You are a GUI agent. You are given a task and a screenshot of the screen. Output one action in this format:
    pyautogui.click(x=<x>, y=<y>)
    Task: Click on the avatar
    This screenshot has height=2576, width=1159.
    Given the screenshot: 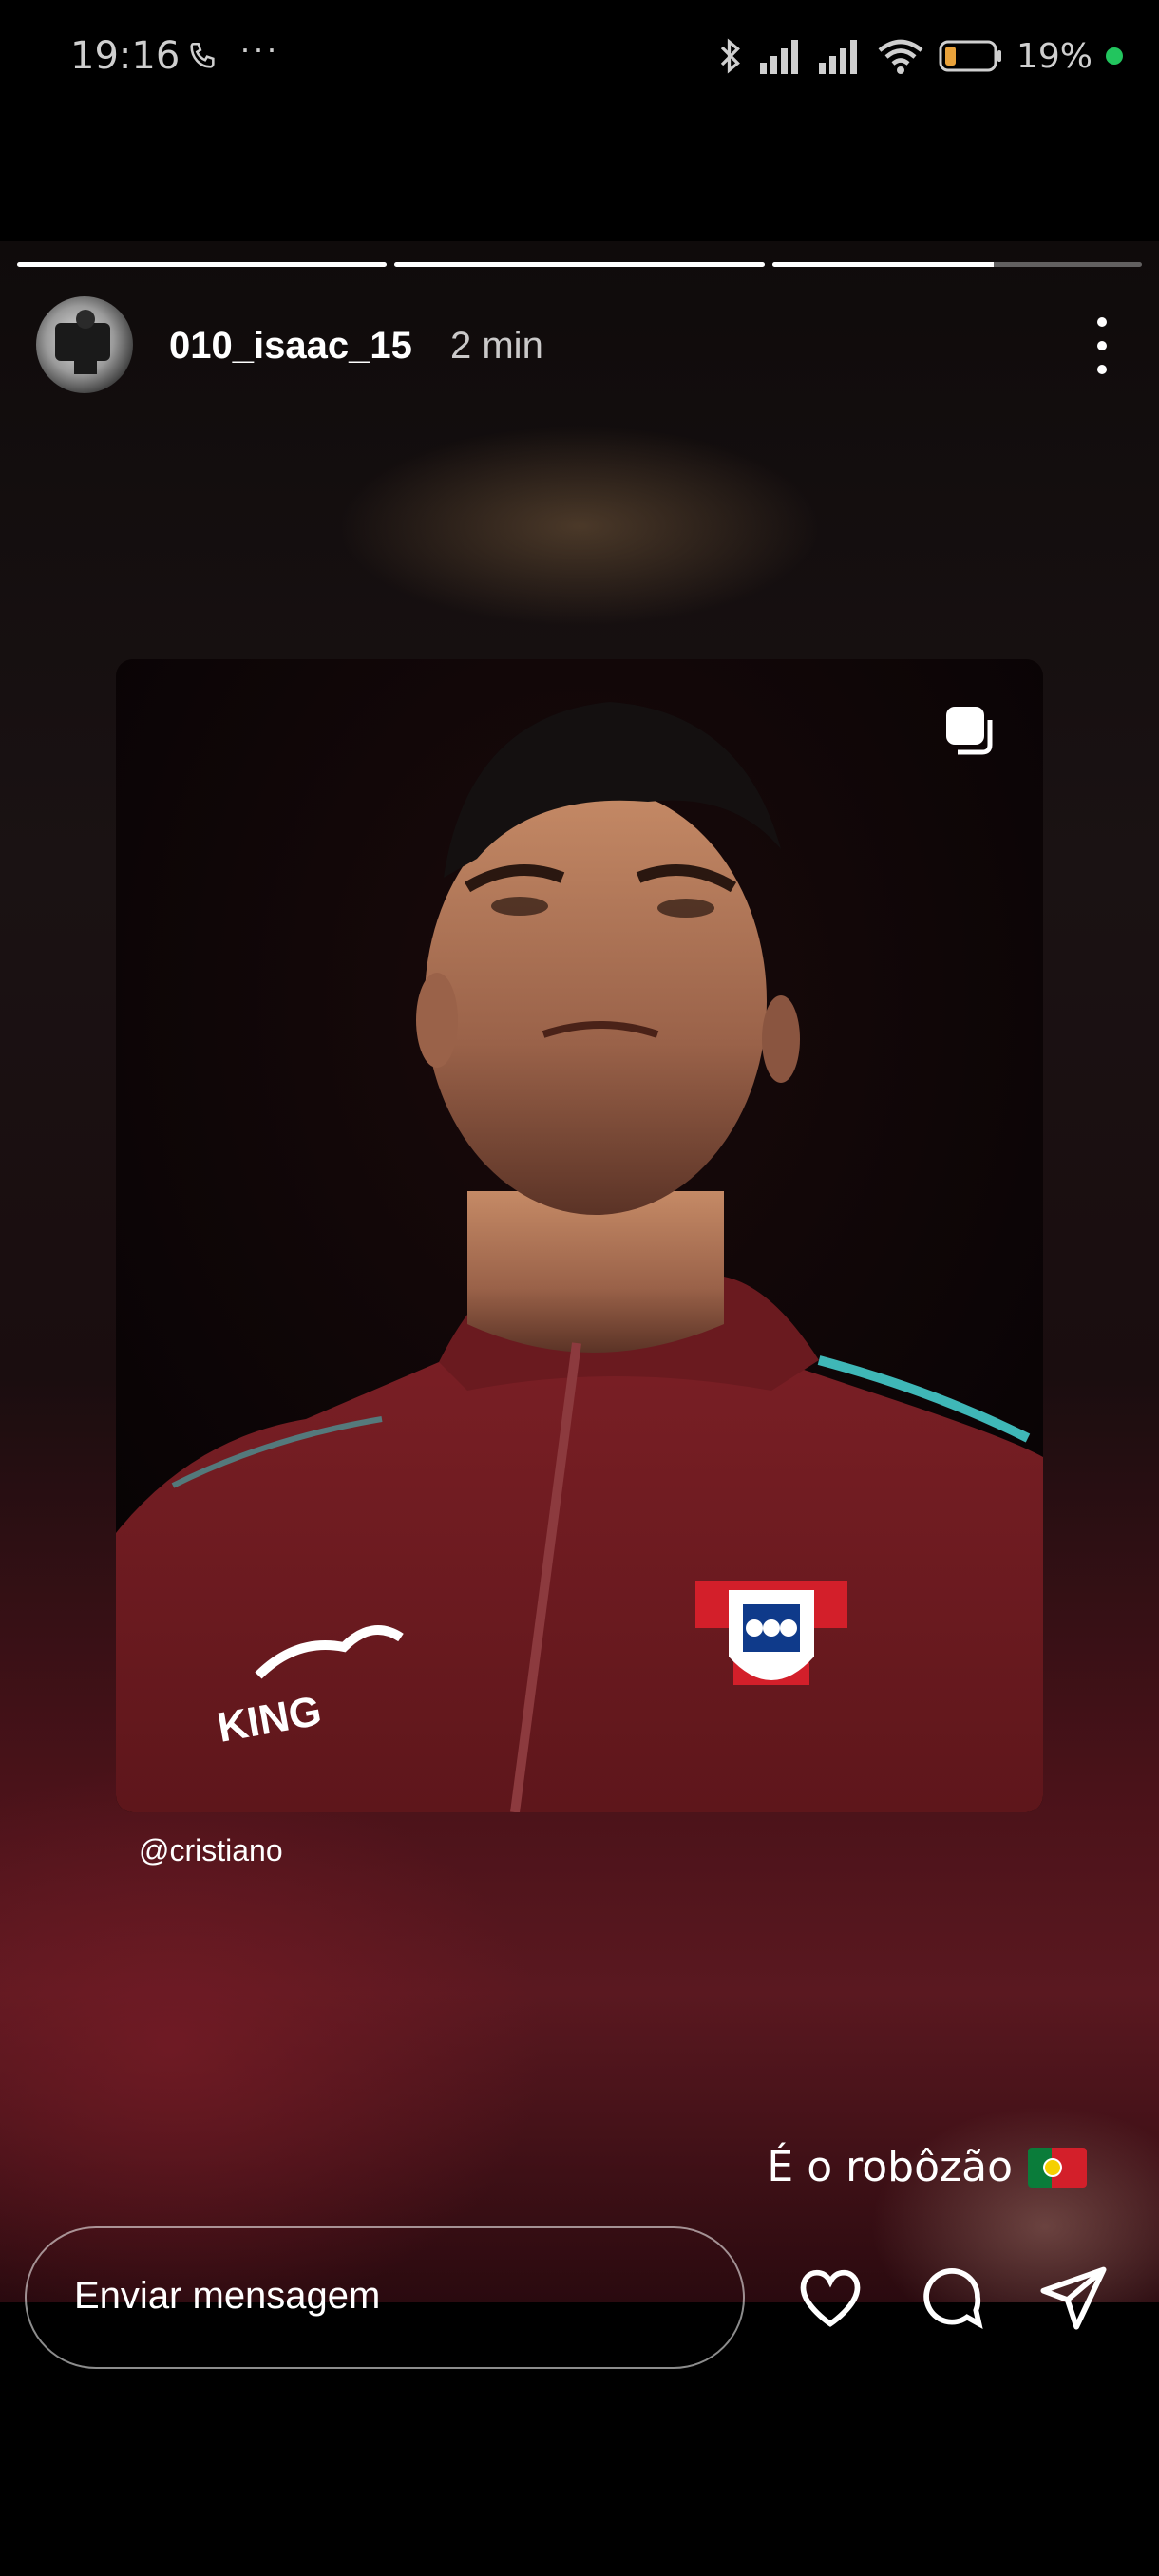 What is the action you would take?
    pyautogui.click(x=84, y=344)
    